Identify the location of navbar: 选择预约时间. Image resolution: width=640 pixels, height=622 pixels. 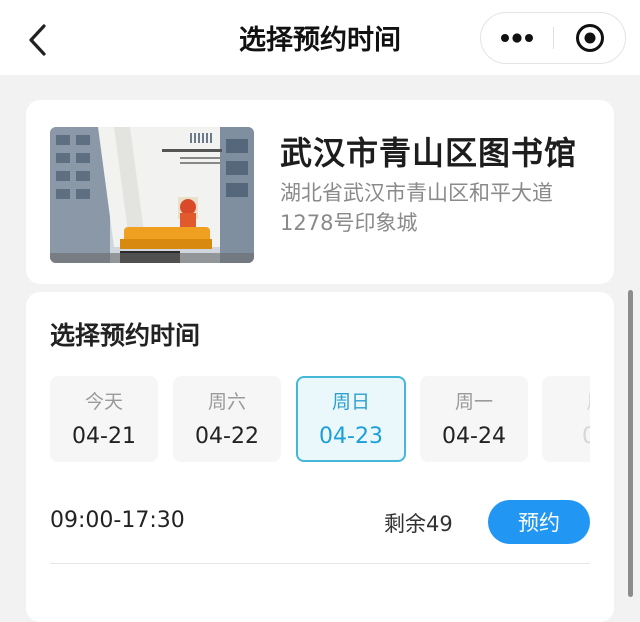
(320, 37).